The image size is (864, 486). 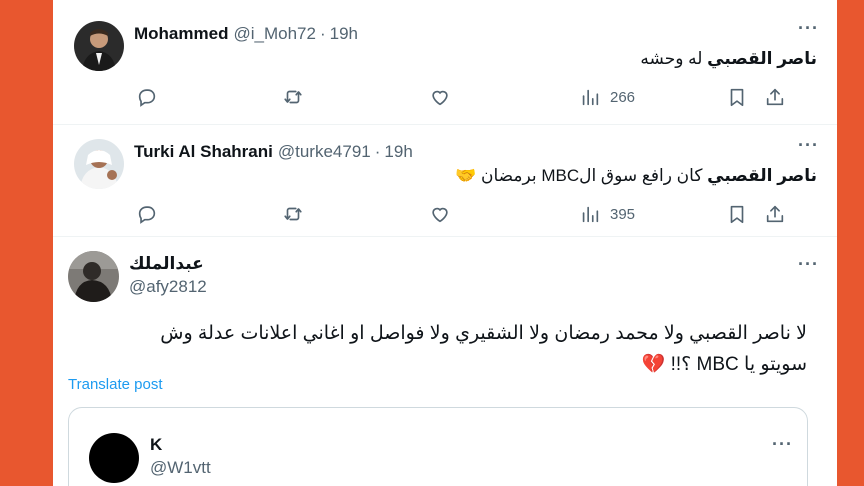 I want to click on translate-post-link: Translate post, so click(x=115, y=384).